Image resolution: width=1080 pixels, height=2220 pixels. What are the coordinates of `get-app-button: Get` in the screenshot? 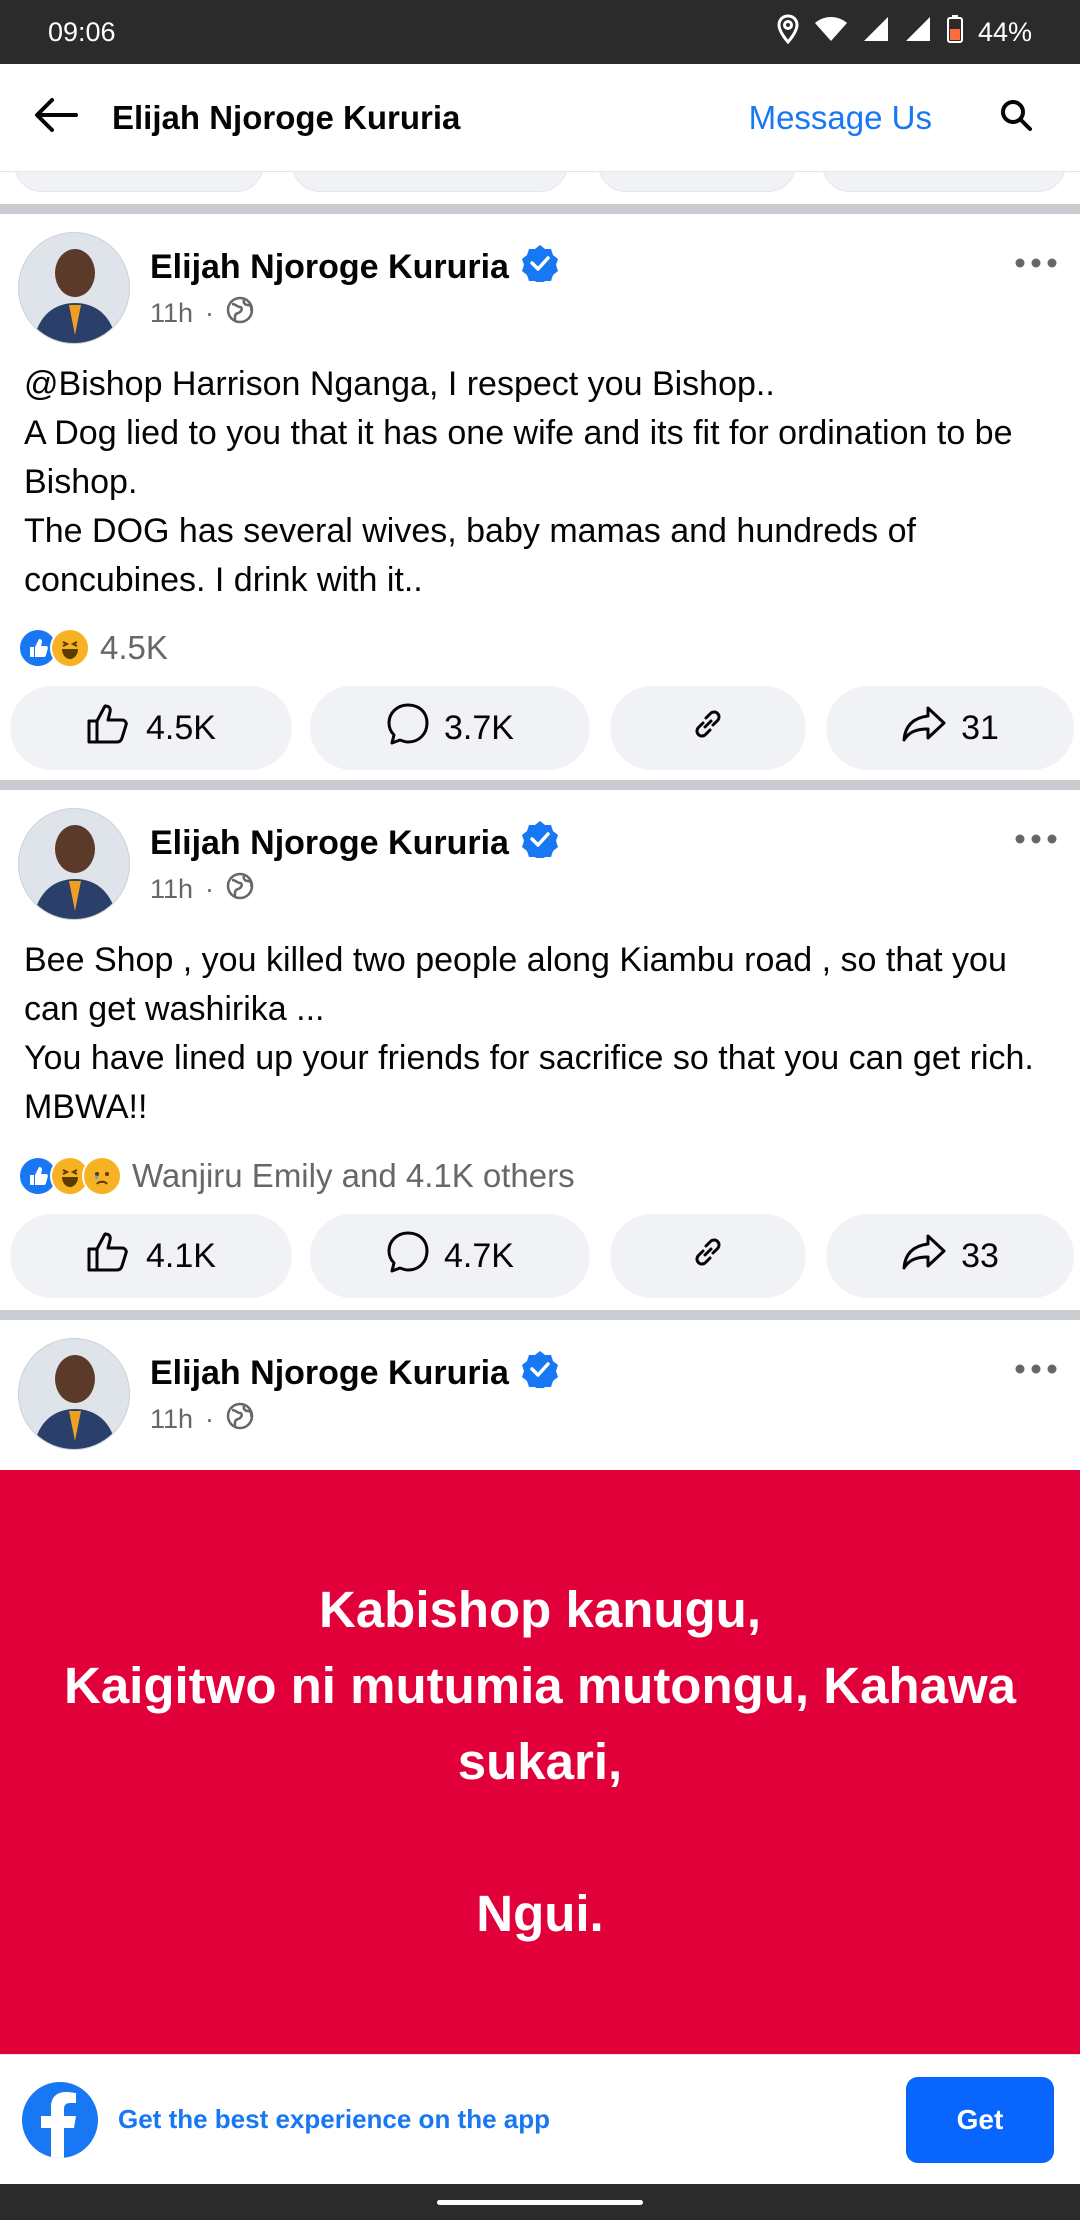 It's located at (980, 2119).